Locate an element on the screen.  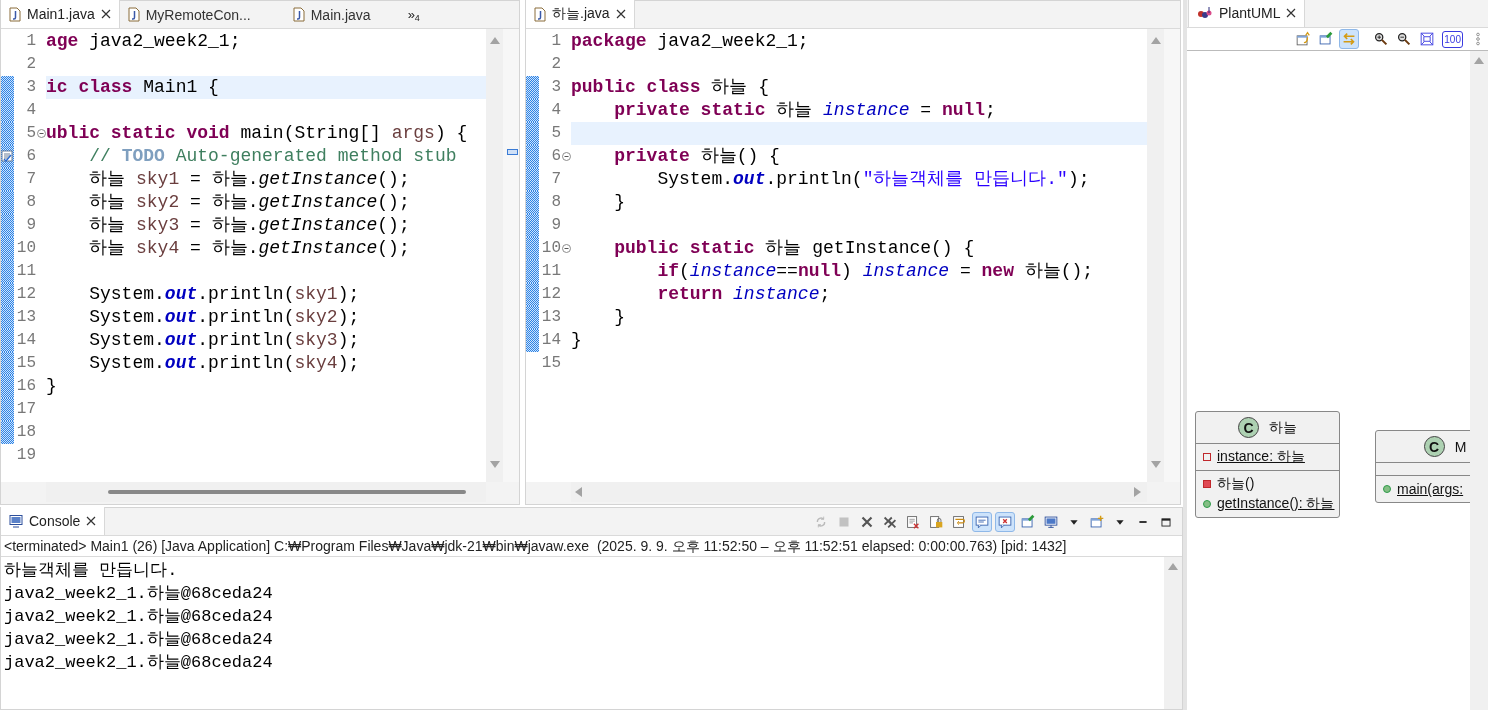
code-line: // TODO Auto-generated method stub is located at coordinates (272, 156).